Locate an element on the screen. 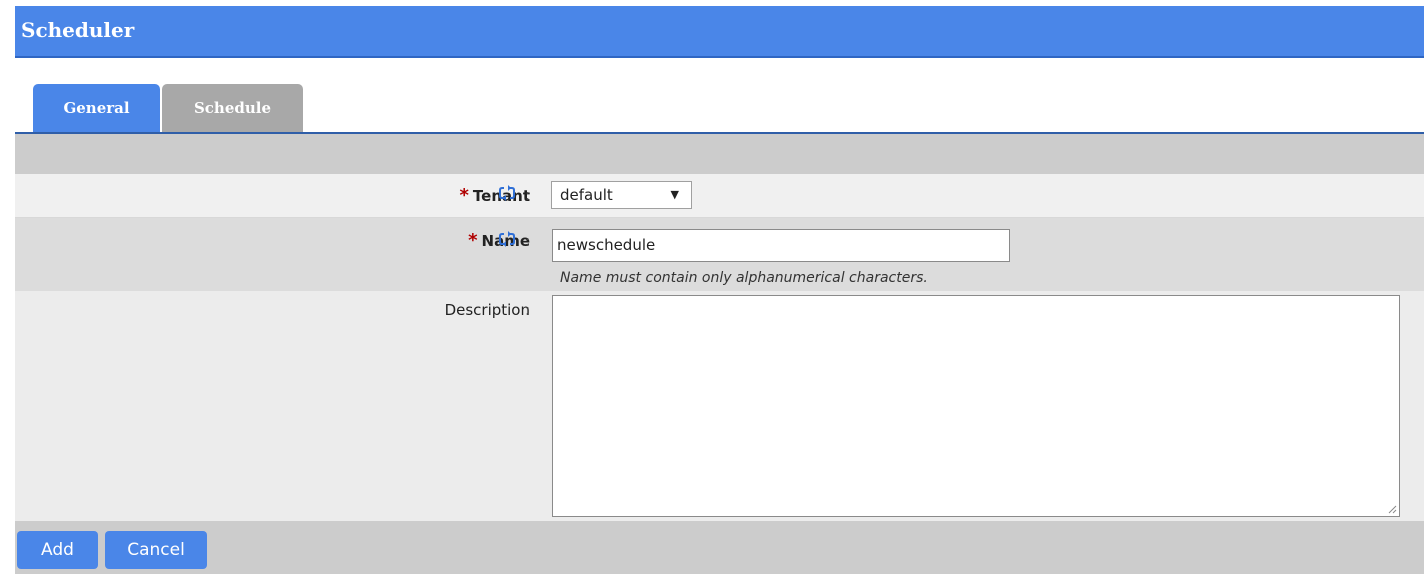  title-bar: Scheduler is located at coordinates (719, 32).